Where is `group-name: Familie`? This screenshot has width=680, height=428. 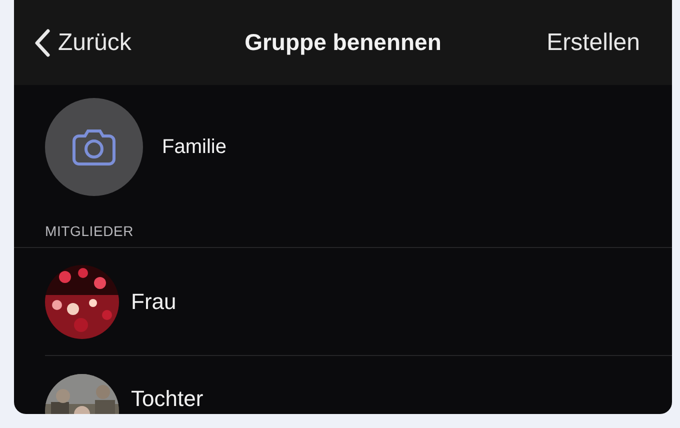 group-name: Familie is located at coordinates (194, 147).